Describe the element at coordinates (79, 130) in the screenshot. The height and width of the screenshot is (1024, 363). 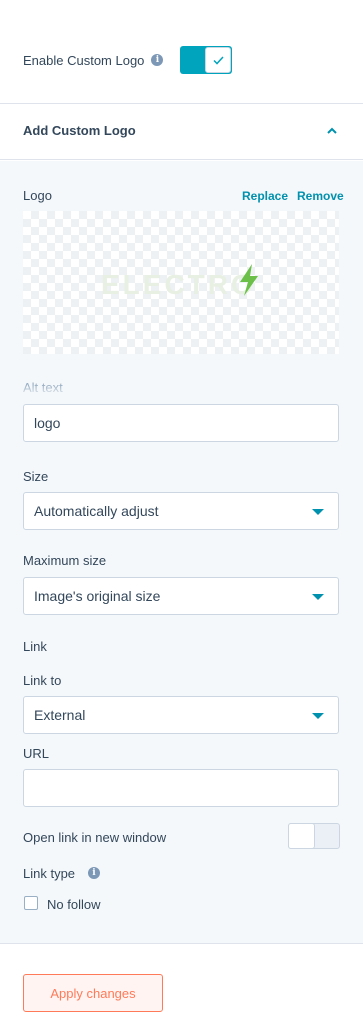
I see `section-title: Add Custom Logo` at that location.